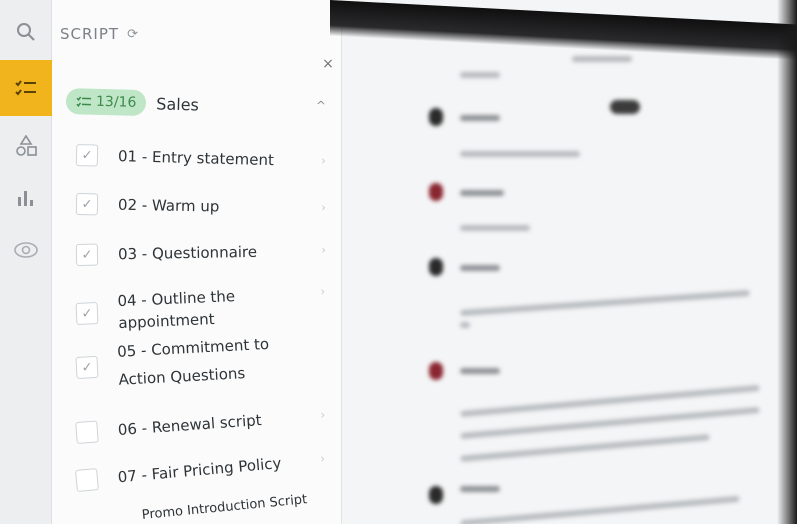  I want to click on monitor-bezel-edge, so click(787, 262).